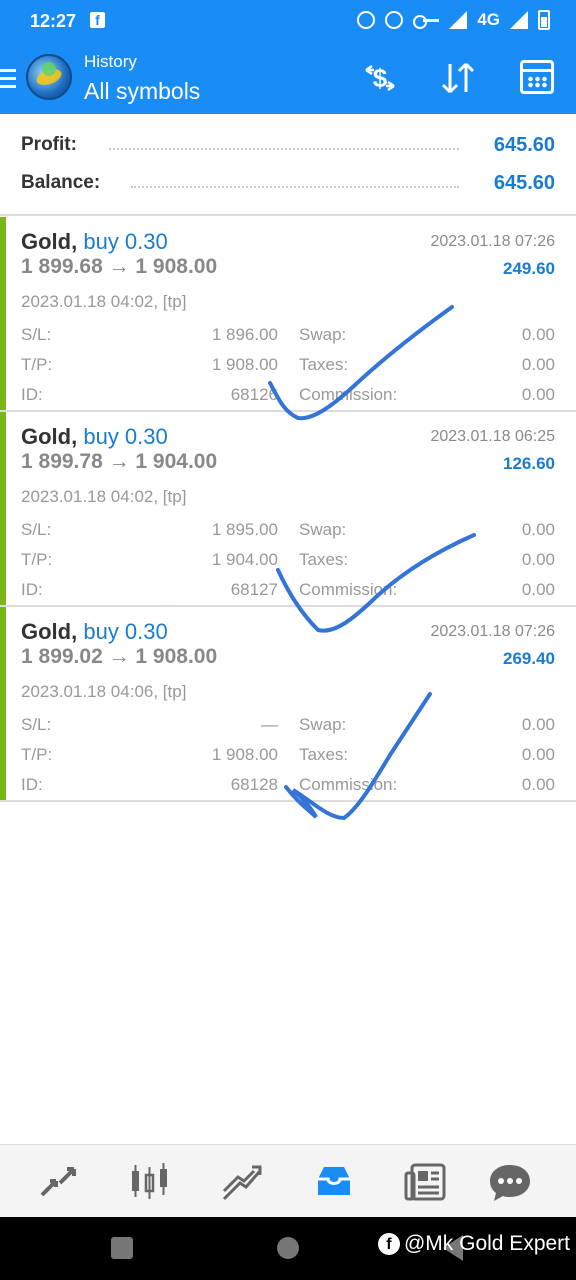 The height and width of the screenshot is (1280, 576). What do you see at coordinates (150, 1182) in the screenshot?
I see `chart-icon` at bounding box center [150, 1182].